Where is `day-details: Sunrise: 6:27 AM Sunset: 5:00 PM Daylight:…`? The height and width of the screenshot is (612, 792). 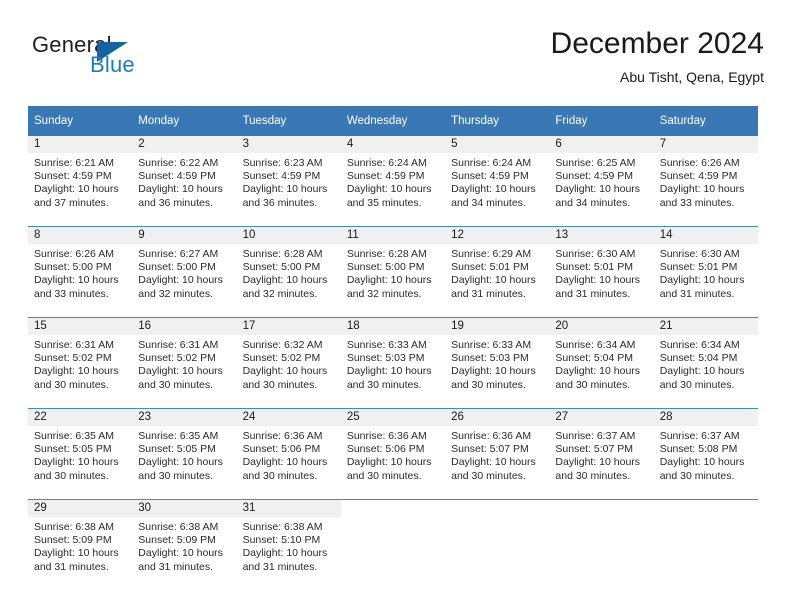 day-details: Sunrise: 6:27 AM Sunset: 5:00 PM Daylight:… is located at coordinates (184, 272).